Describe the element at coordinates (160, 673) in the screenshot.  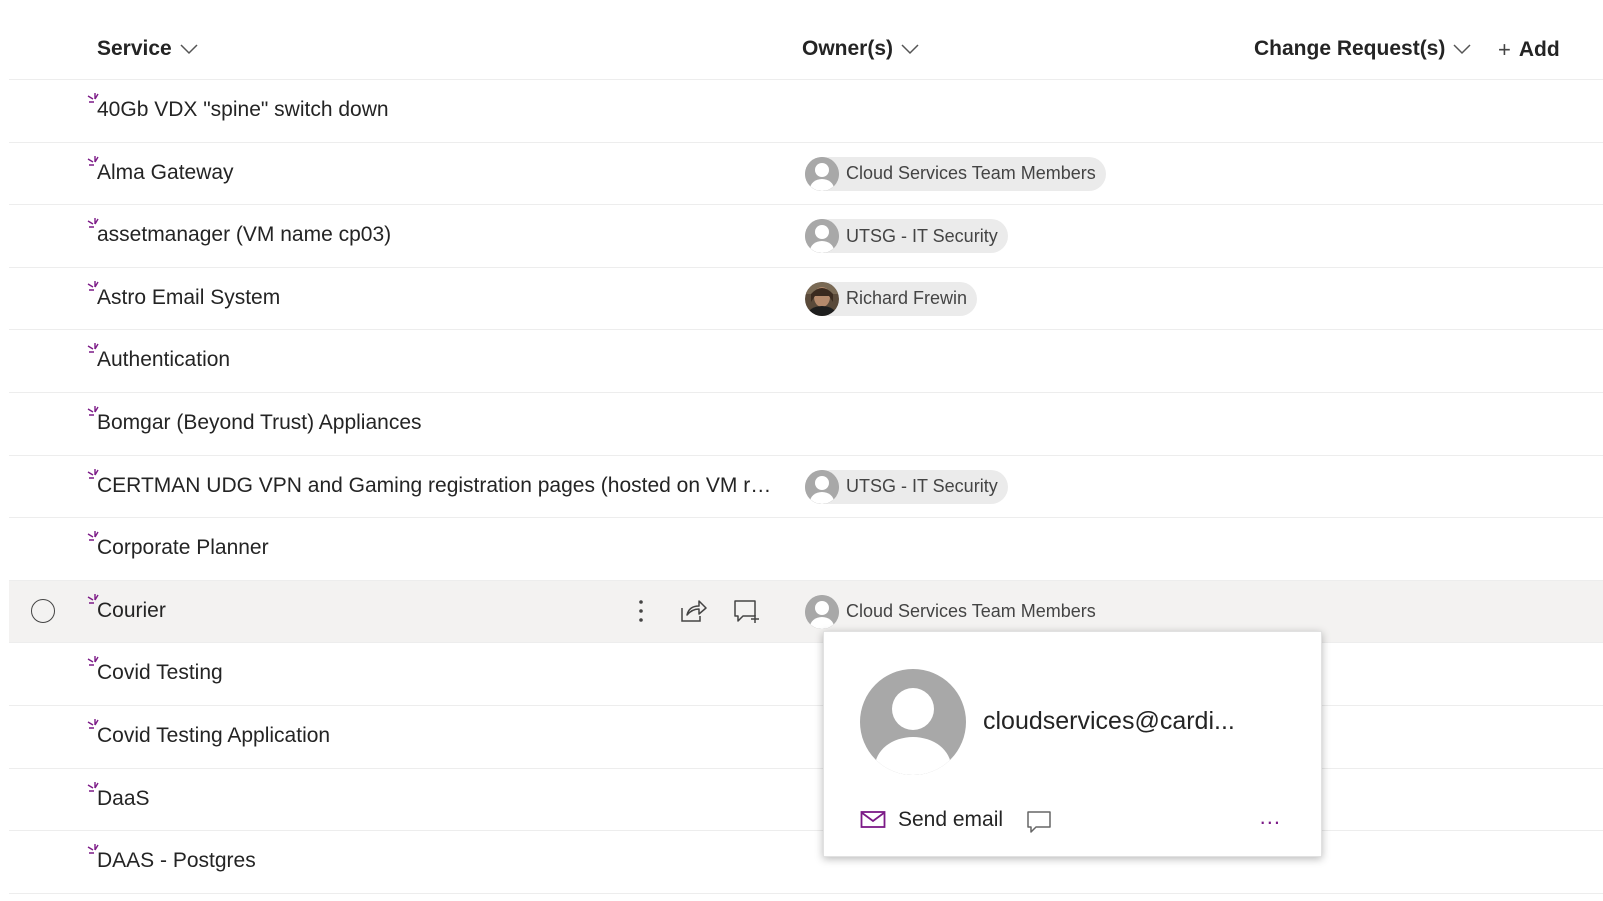
I see `service-title-link: Covid Testing` at that location.